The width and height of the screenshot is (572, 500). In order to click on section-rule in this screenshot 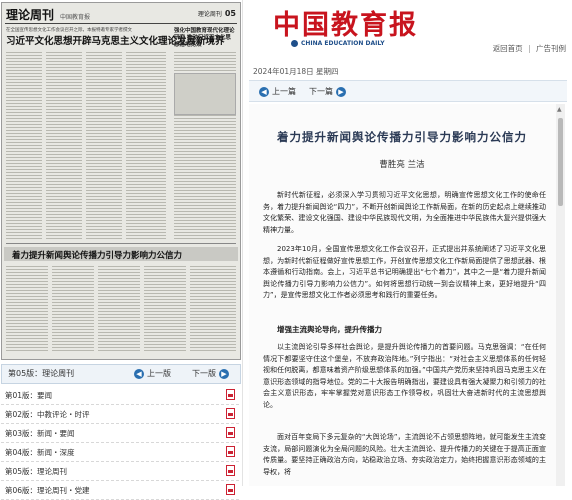, I will do `click(121, 243)`.